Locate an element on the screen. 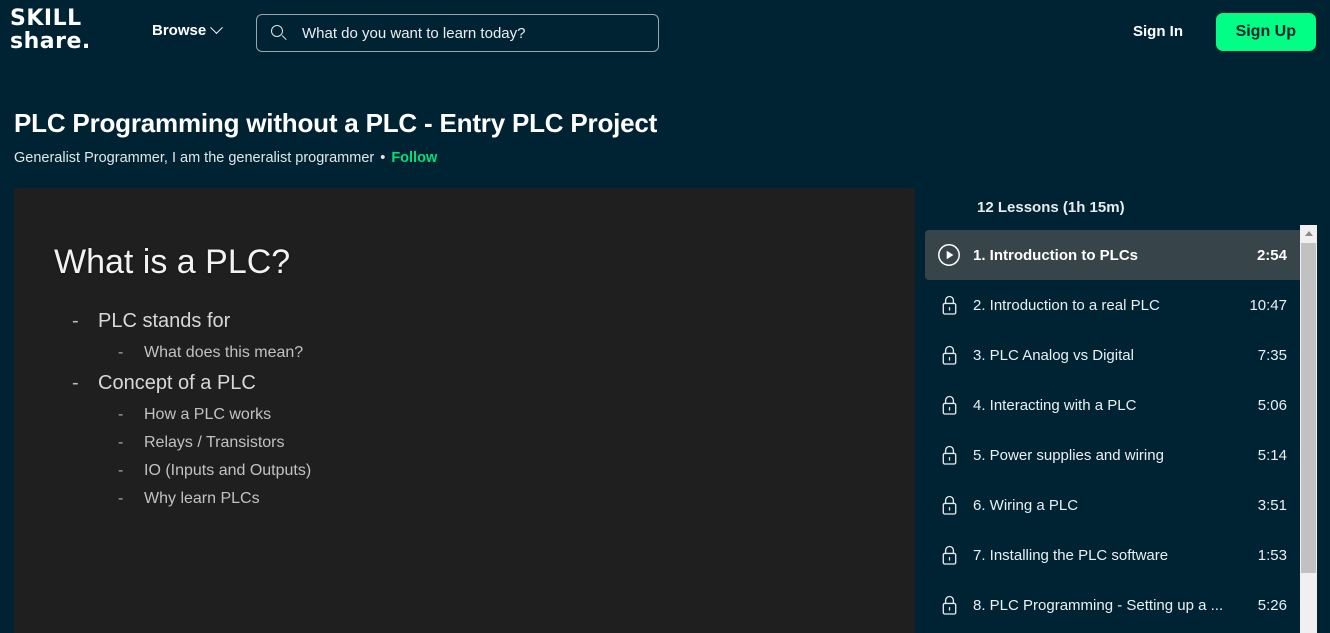  sign-up-button: Sign Up is located at coordinates (1265, 32).